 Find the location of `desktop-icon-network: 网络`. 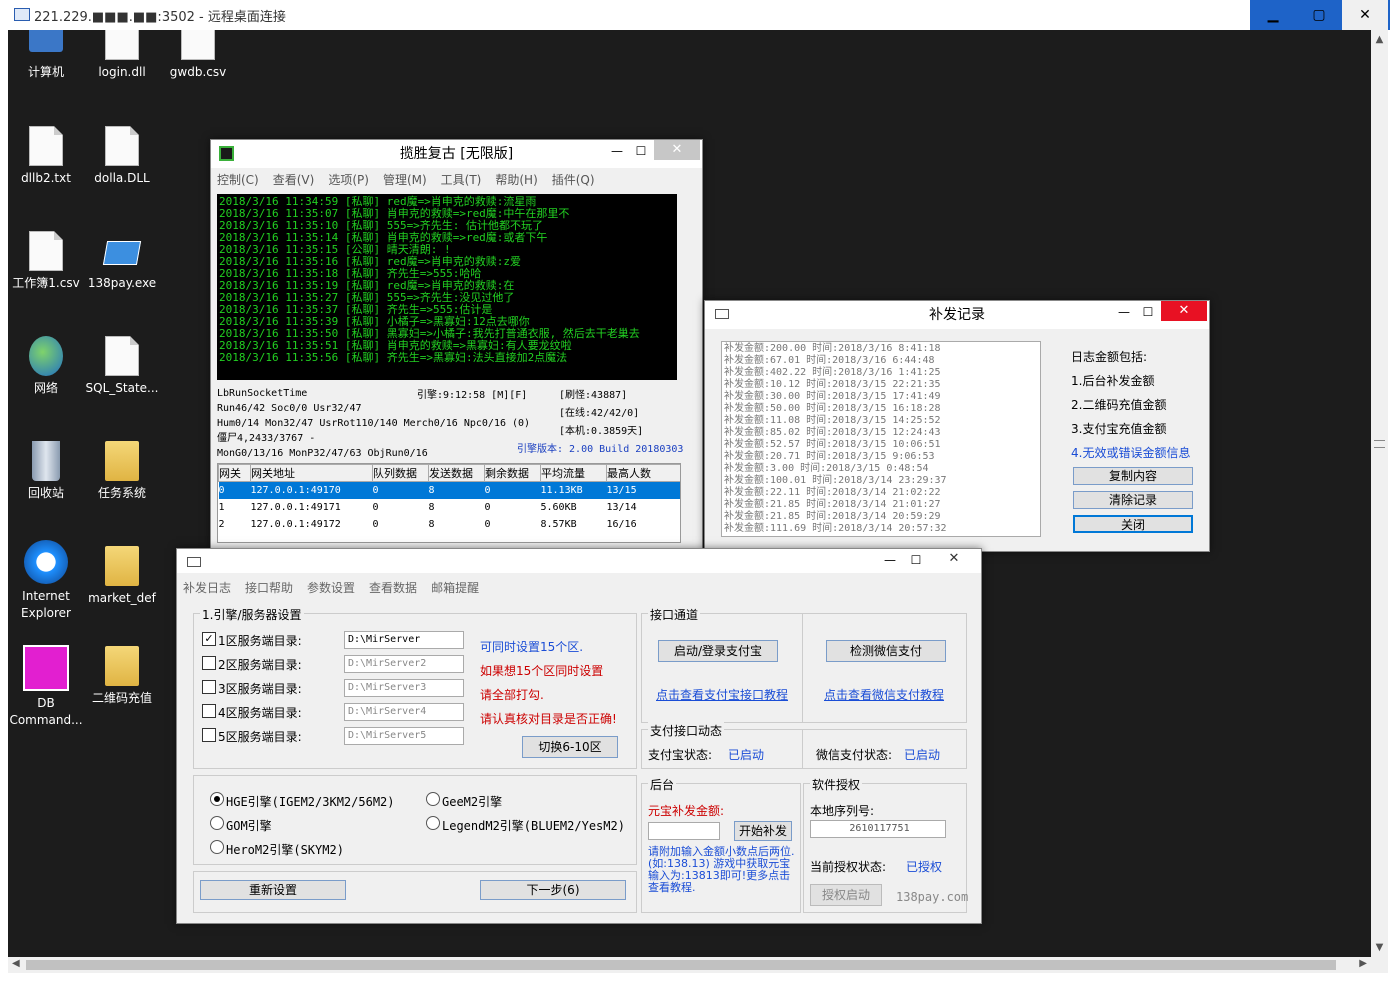

desktop-icon-network: 网络 is located at coordinates (46, 366).